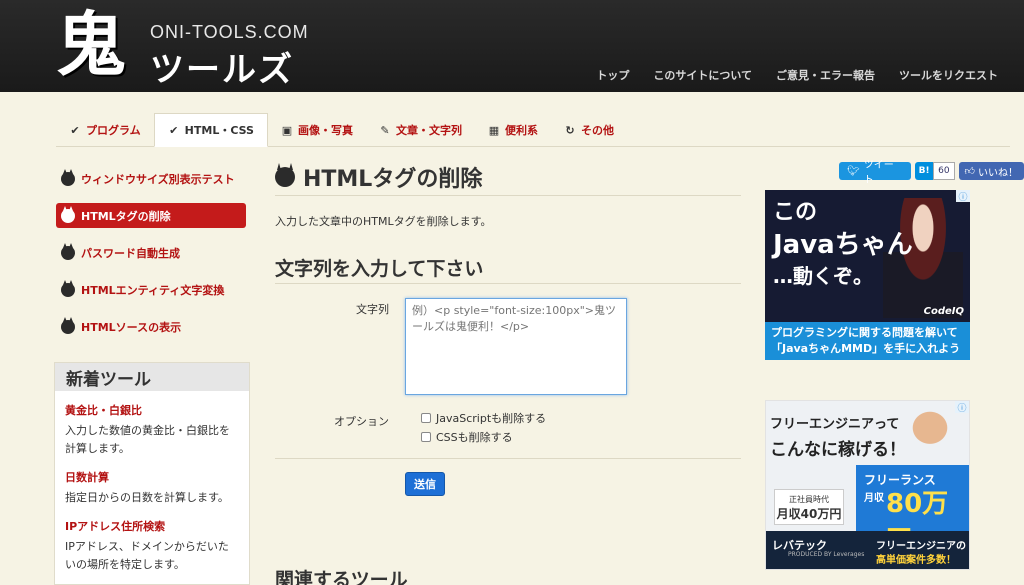  I want to click on ad-headline: この, so click(795, 212).